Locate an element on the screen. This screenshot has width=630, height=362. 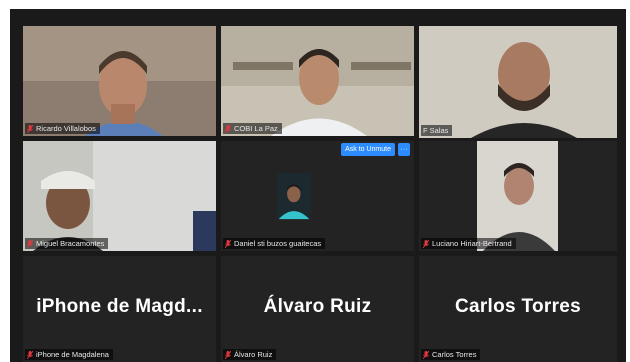
more-options-button: ··· is located at coordinates (404, 149).